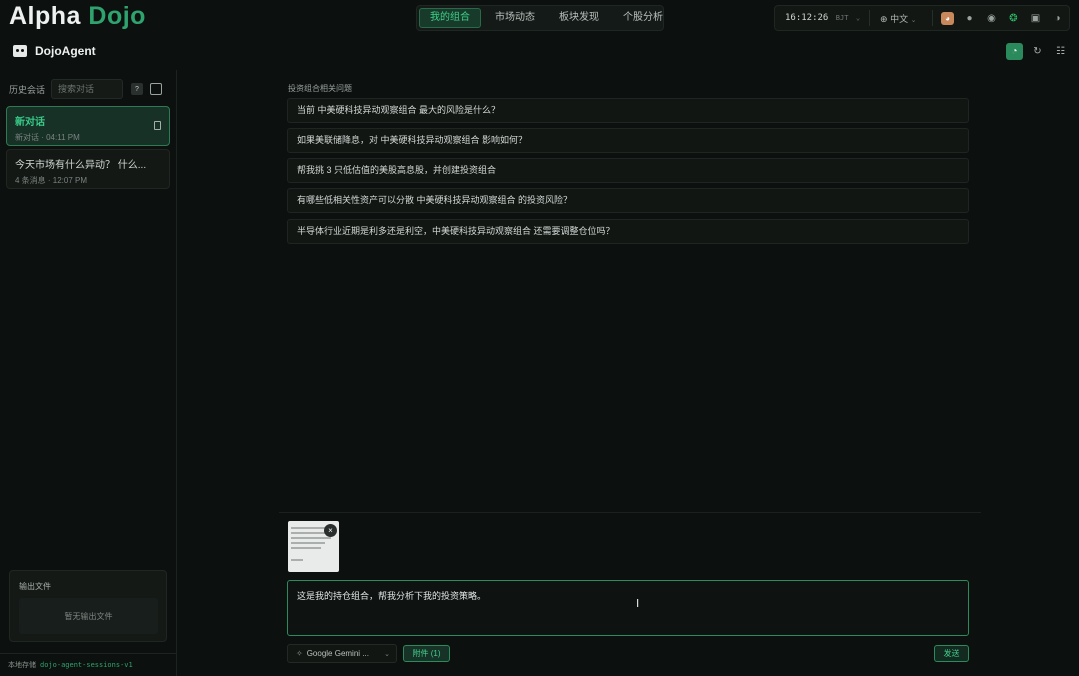  I want to click on header-icon-row: ◕ ● ◉ ❂ ▣ ◑, so click(998, 18).